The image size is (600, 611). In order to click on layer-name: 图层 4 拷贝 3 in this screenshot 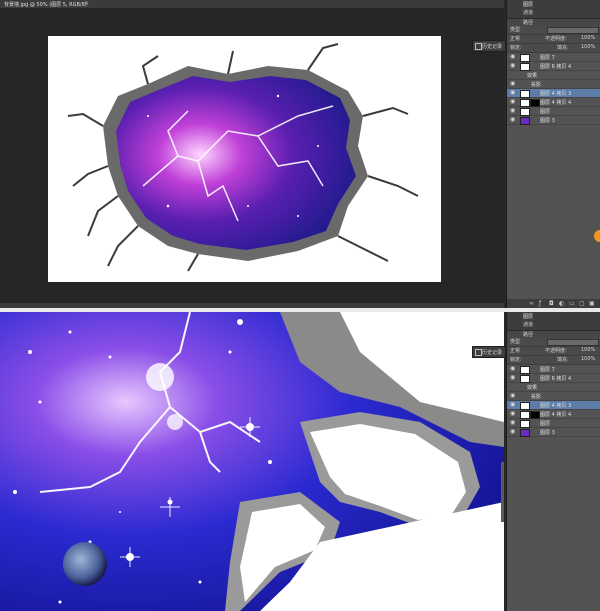, I will do `click(556, 406)`.